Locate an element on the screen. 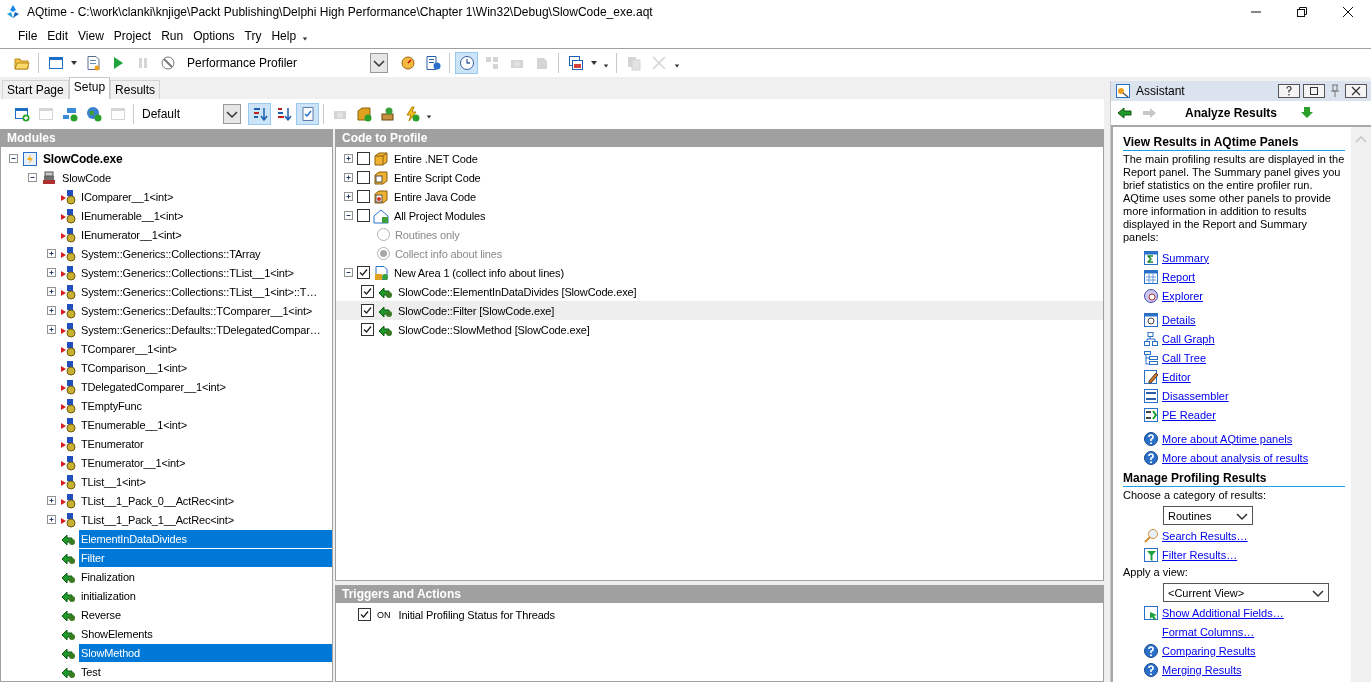  menu-item: Options is located at coordinates (214, 35).